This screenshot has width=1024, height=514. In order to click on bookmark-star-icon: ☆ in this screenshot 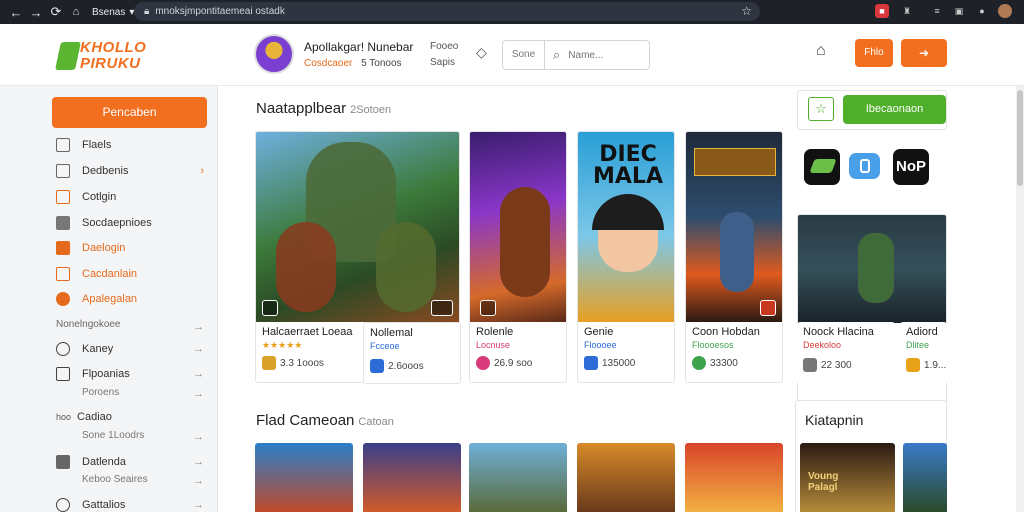, I will do `click(746, 11)`.